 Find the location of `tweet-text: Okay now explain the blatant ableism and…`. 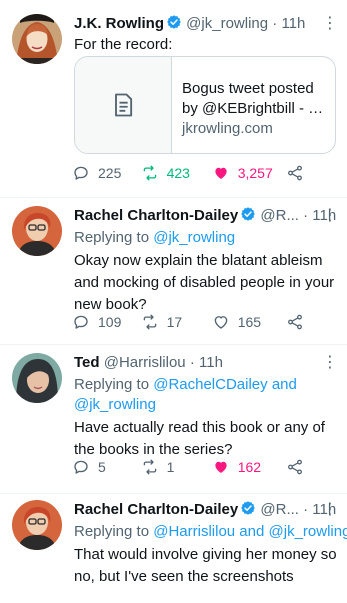

tweet-text: Okay now explain the blatant ableism and… is located at coordinates (205, 283).